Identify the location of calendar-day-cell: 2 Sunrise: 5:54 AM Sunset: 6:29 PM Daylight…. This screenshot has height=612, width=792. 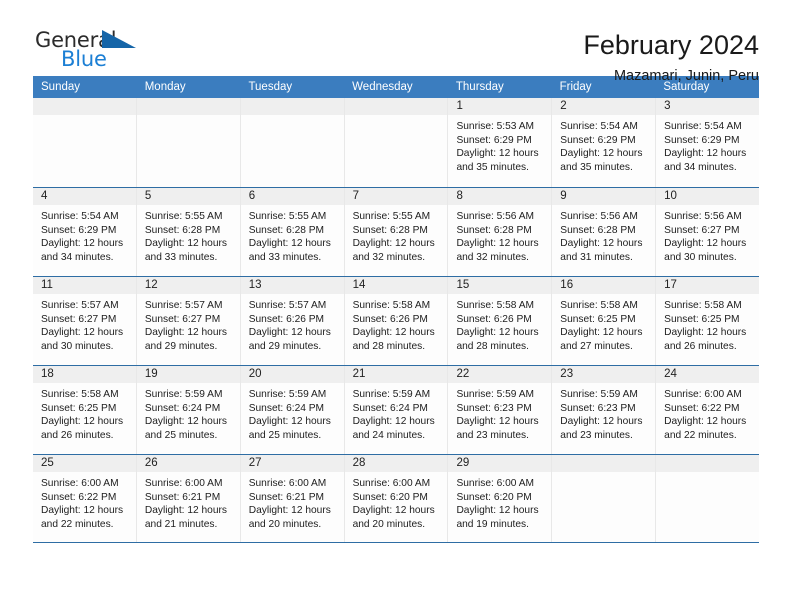
(604, 142).